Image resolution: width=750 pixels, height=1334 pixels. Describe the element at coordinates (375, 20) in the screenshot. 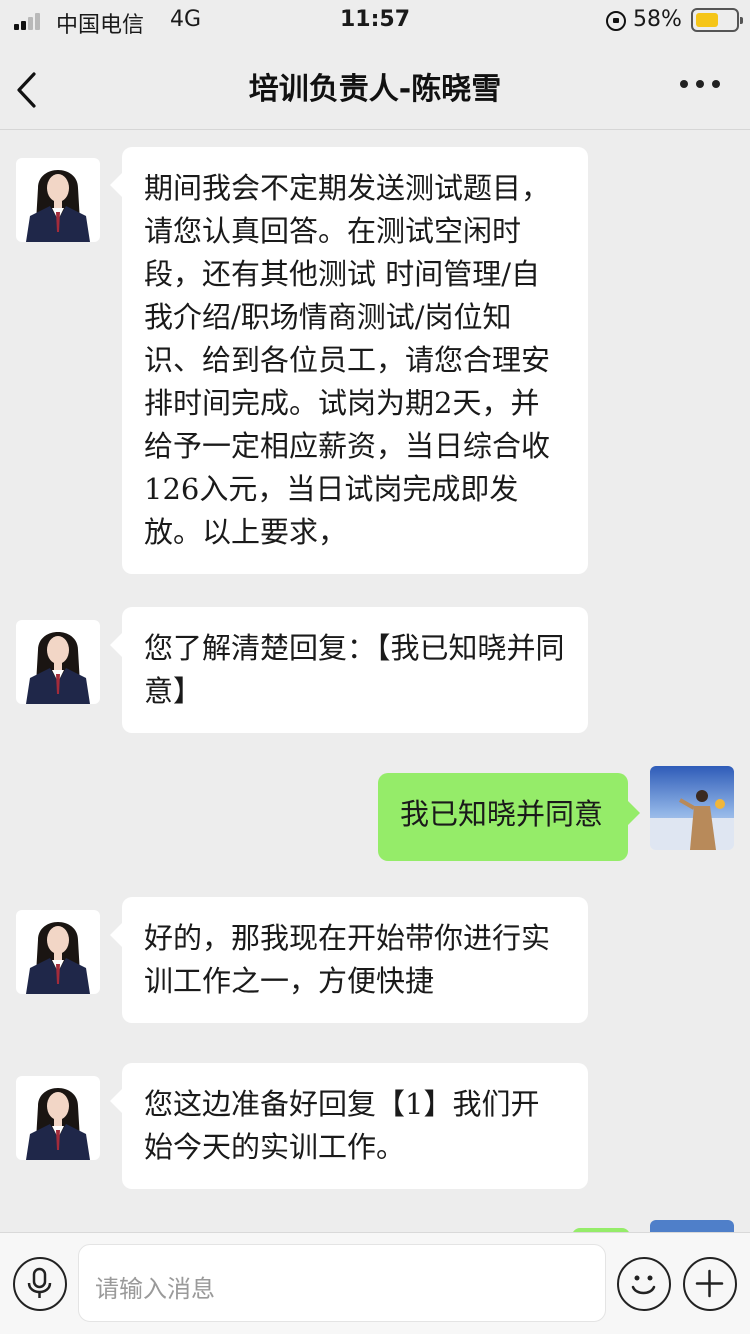

I see `status-bar: 中国电信 4G 11:57 58%` at that location.